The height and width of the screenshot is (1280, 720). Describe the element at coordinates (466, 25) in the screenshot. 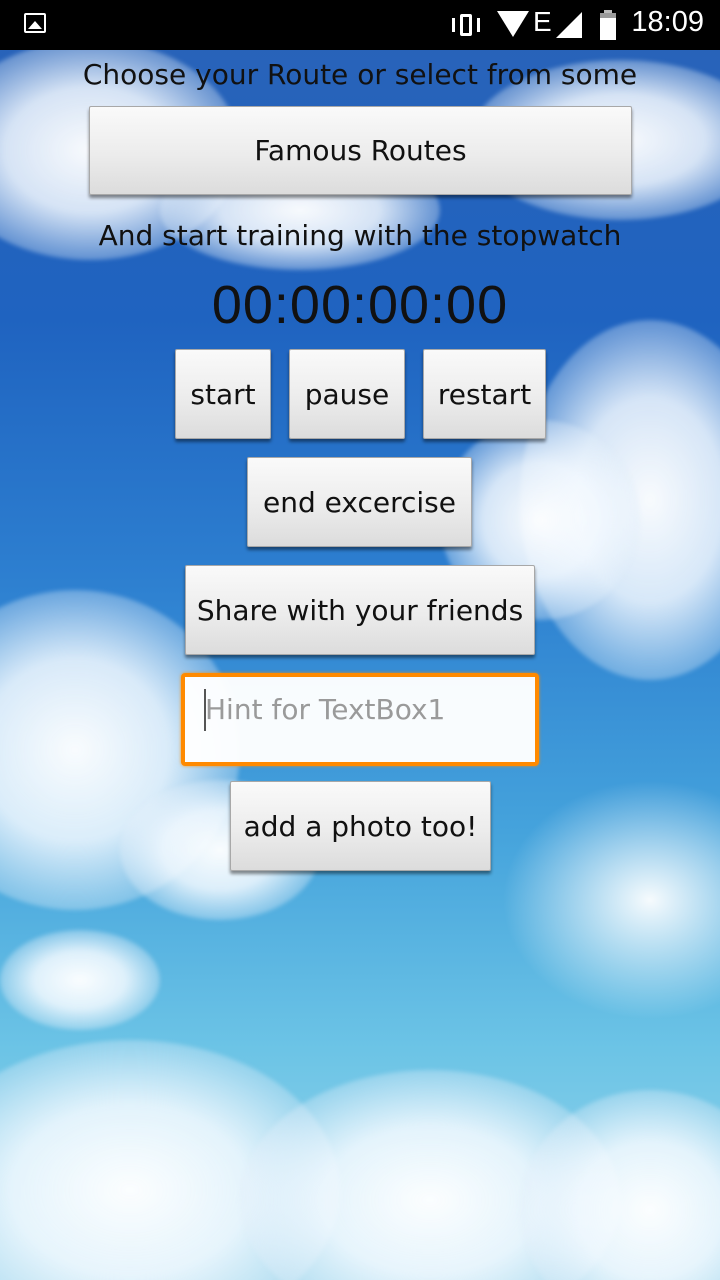

I see `vibrate-icon` at that location.